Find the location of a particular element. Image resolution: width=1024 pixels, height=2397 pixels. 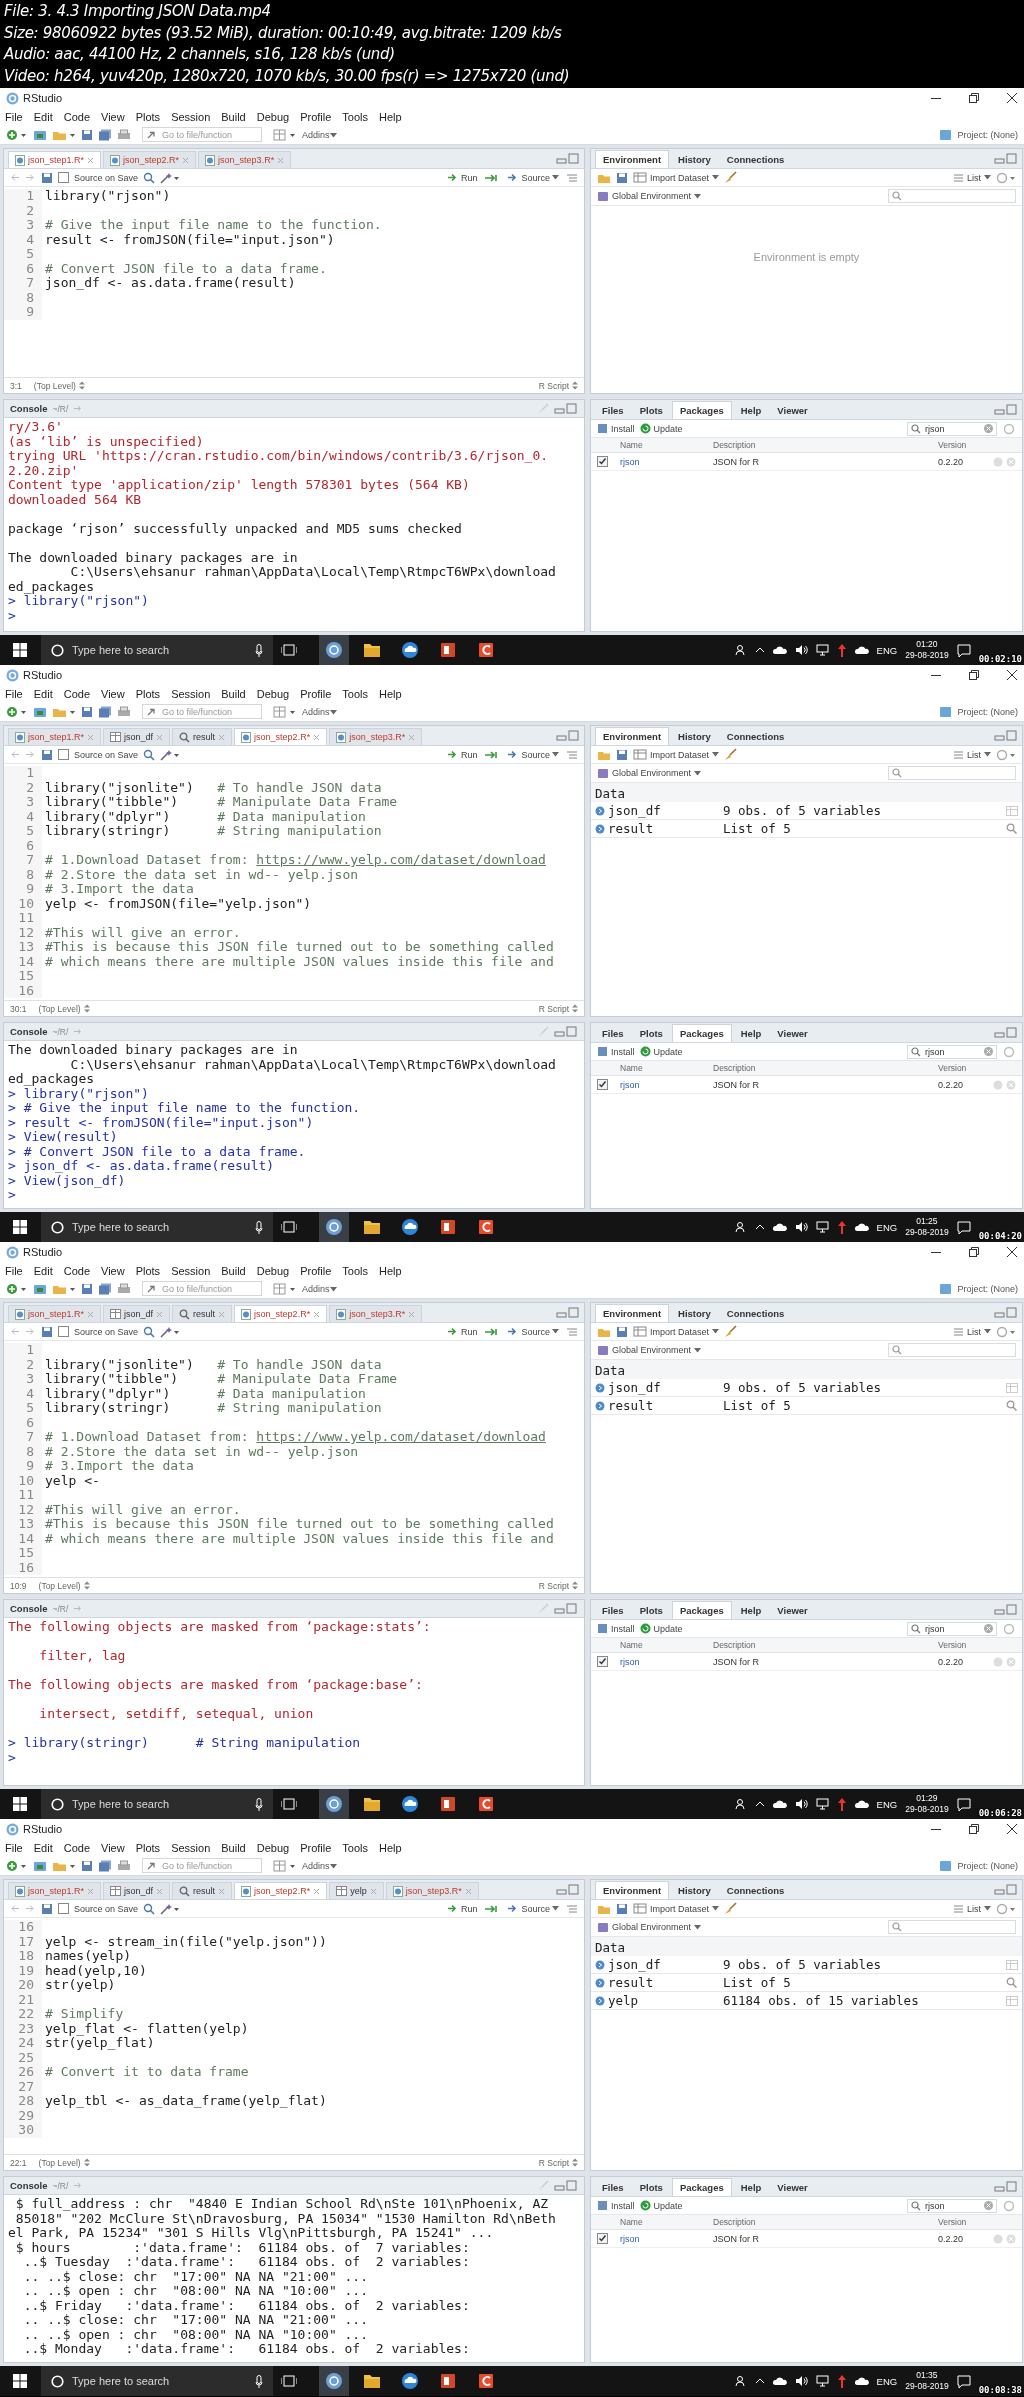

back-forward-icon is located at coordinates (23, 754).